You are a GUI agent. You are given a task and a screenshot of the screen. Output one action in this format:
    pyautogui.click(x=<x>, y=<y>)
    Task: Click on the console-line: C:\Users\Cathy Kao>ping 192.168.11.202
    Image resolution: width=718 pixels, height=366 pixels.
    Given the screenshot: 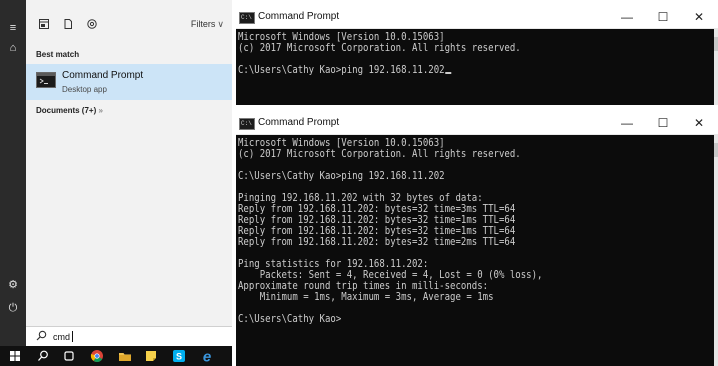 What is the action you would take?
    pyautogui.click(x=341, y=176)
    